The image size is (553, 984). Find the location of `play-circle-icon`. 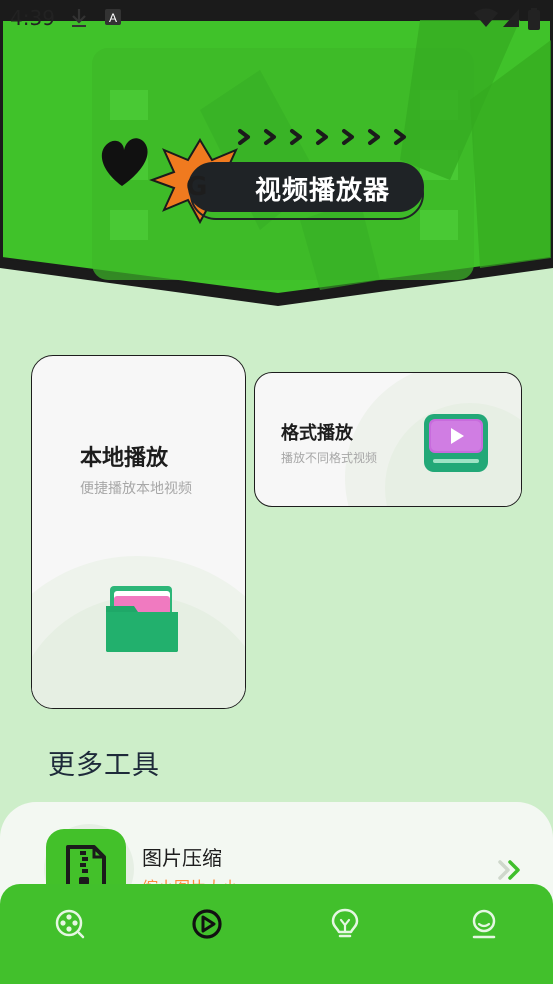

play-circle-icon is located at coordinates (207, 924).